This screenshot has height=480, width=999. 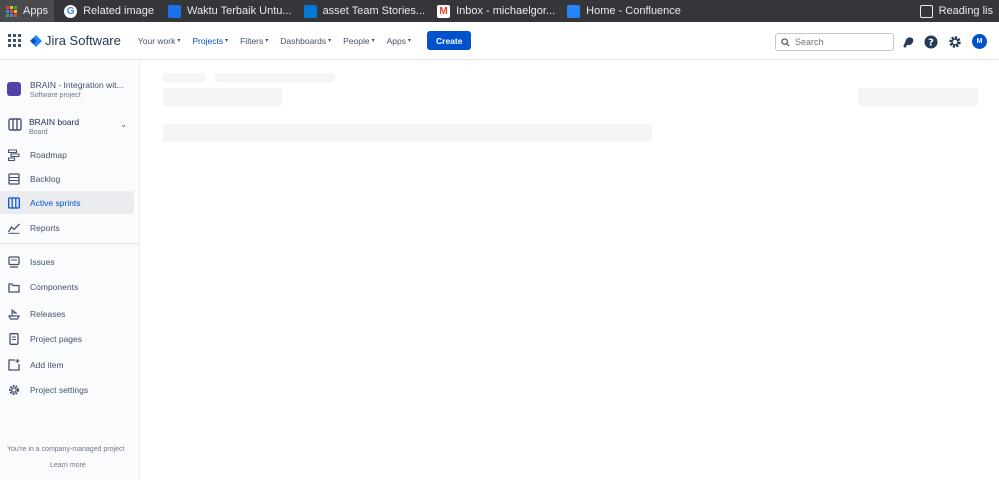 I want to click on search-icon, so click(x=785, y=42).